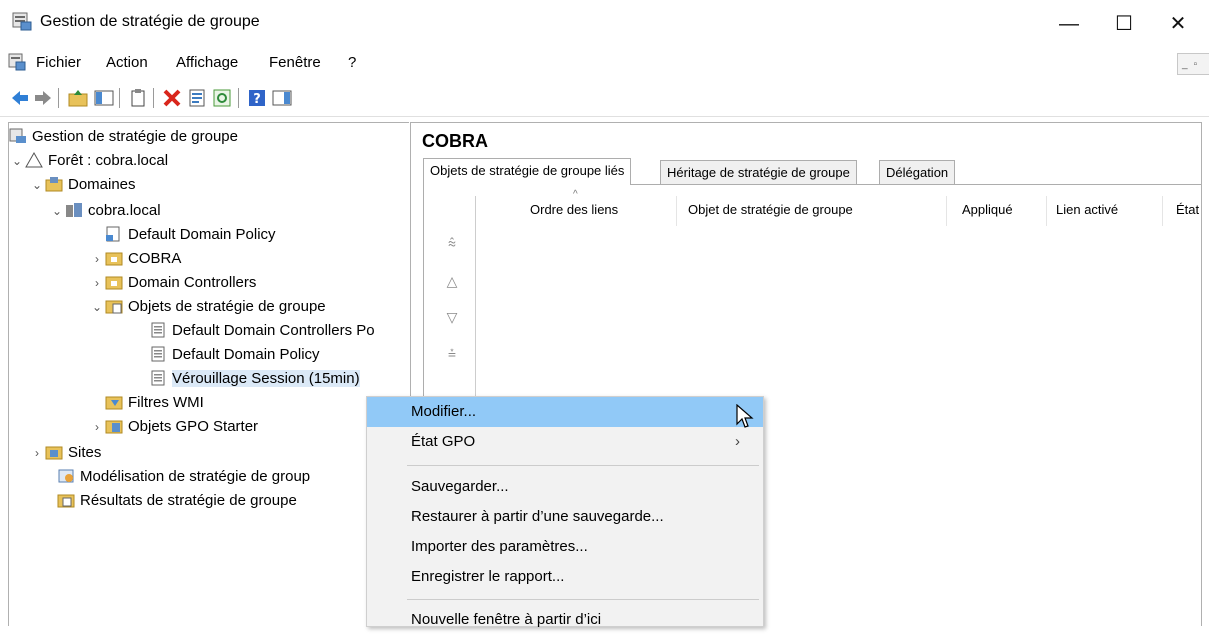 The image size is (1209, 635). I want to click on gpo-folder-icon, so click(114, 307).